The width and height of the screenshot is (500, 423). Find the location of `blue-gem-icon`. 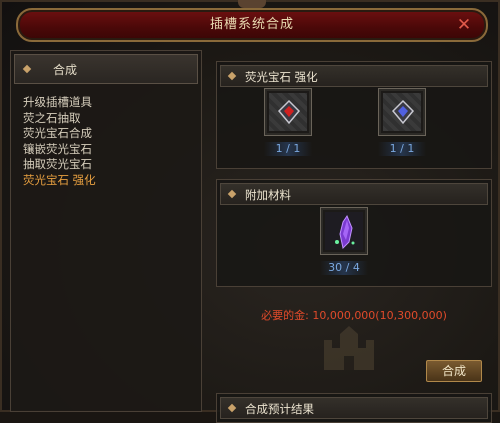

blue-gem-icon is located at coordinates (403, 112).